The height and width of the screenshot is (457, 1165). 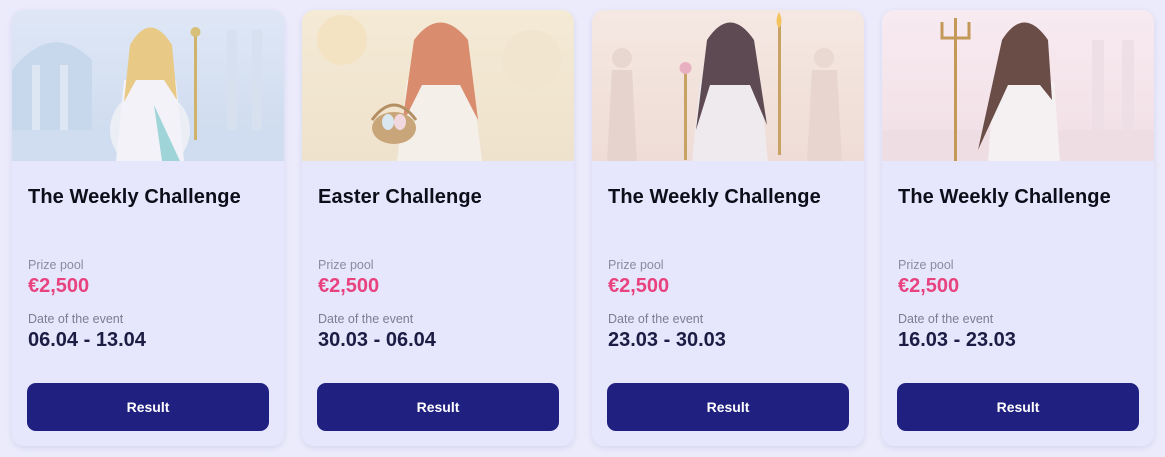 What do you see at coordinates (400, 197) in the screenshot?
I see `challenge-title: Easter Challenge` at bounding box center [400, 197].